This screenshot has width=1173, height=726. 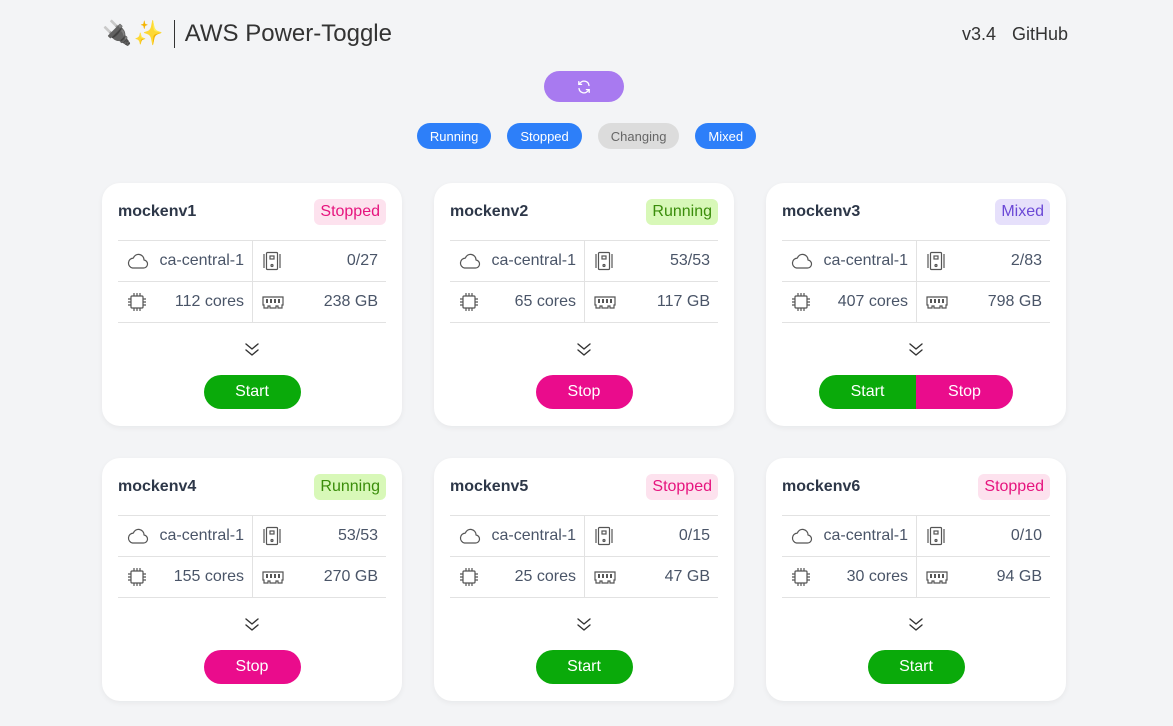 I want to click on instances-value: 0/15, so click(x=694, y=535).